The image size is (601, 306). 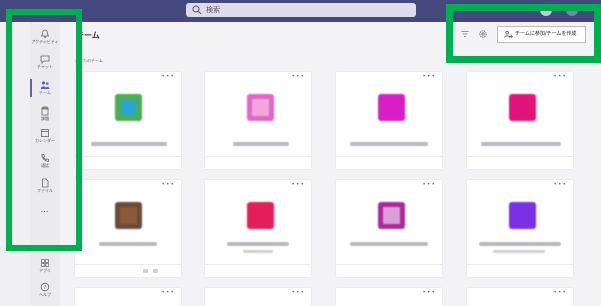 I want to click on rail-item-apps: アプリ, so click(x=45, y=269).